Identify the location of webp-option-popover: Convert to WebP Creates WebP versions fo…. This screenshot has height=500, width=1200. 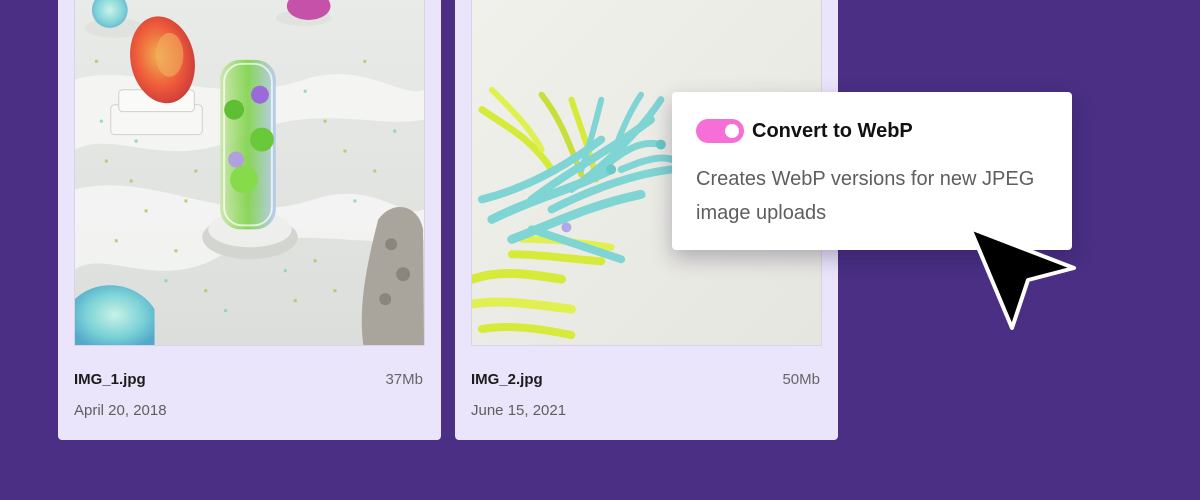
(872, 171).